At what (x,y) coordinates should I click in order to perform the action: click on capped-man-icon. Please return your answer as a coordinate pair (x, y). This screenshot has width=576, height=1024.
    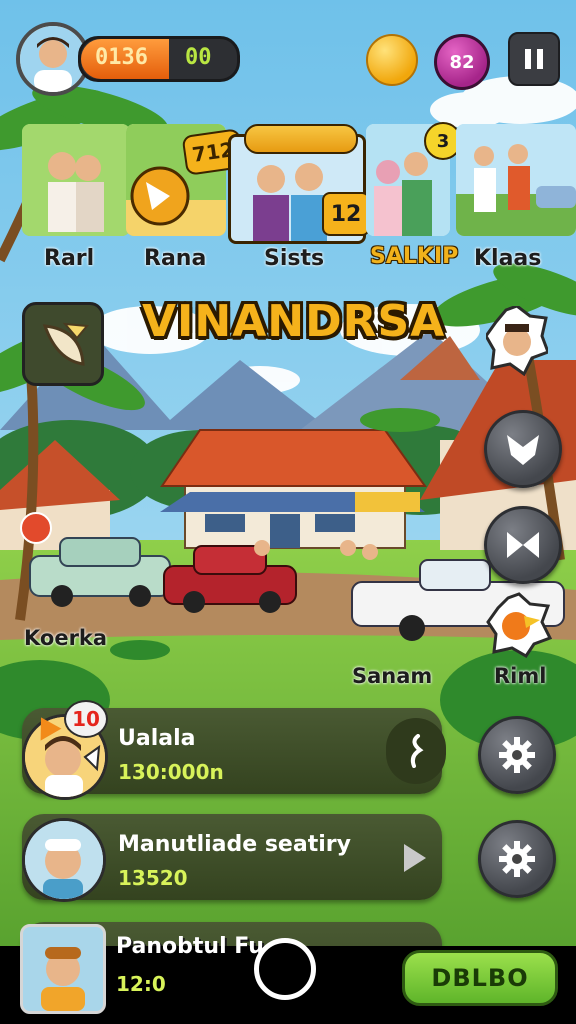
    Looking at the image, I should click on (64, 860).